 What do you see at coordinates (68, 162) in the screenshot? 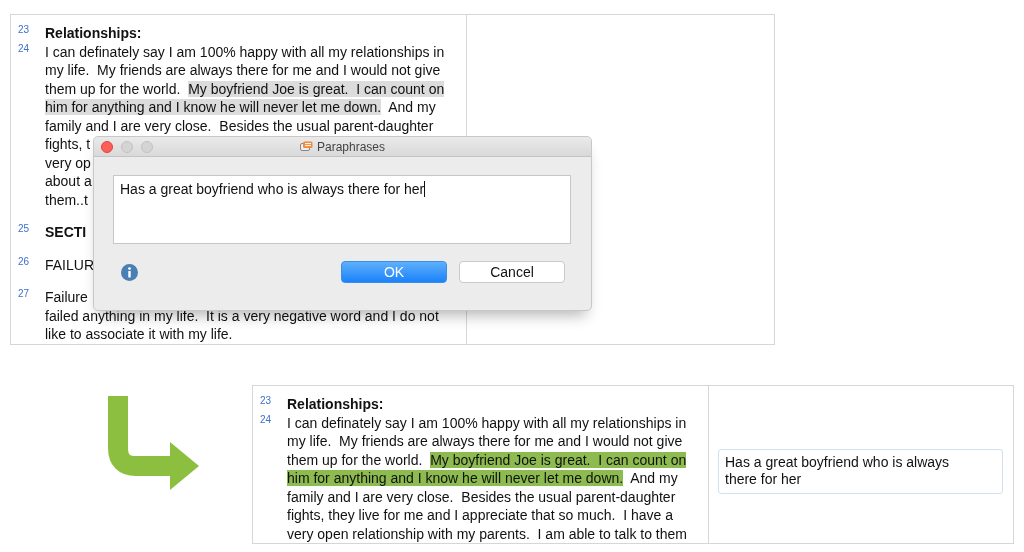
I see `text-line: very op` at bounding box center [68, 162].